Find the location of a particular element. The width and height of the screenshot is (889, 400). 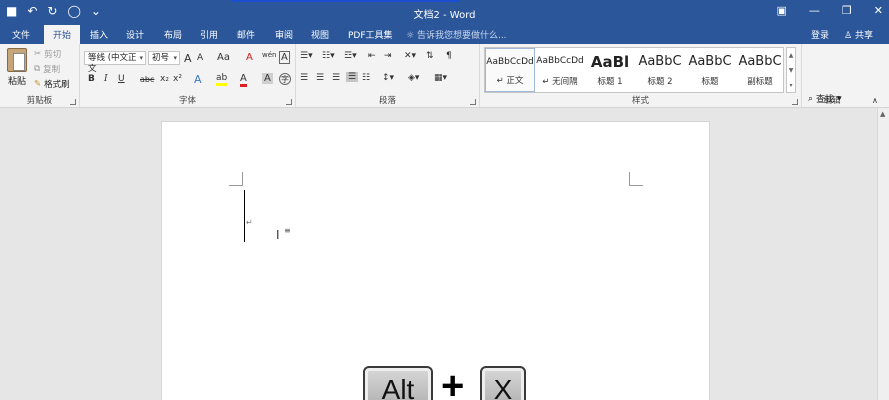

ibeam-cursor-icon: Ⅰ is located at coordinates (278, 235).